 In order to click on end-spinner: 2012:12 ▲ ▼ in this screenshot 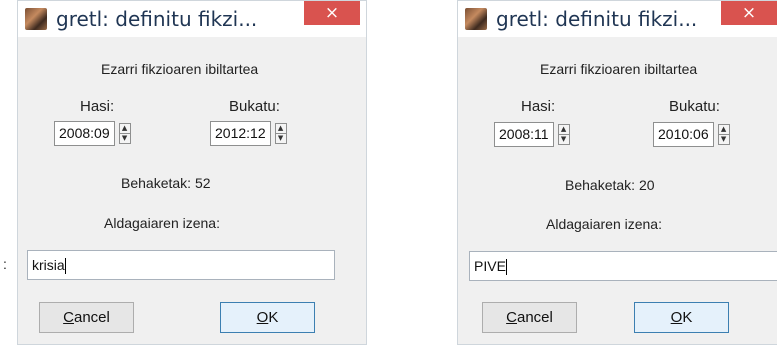, I will do `click(248, 133)`.